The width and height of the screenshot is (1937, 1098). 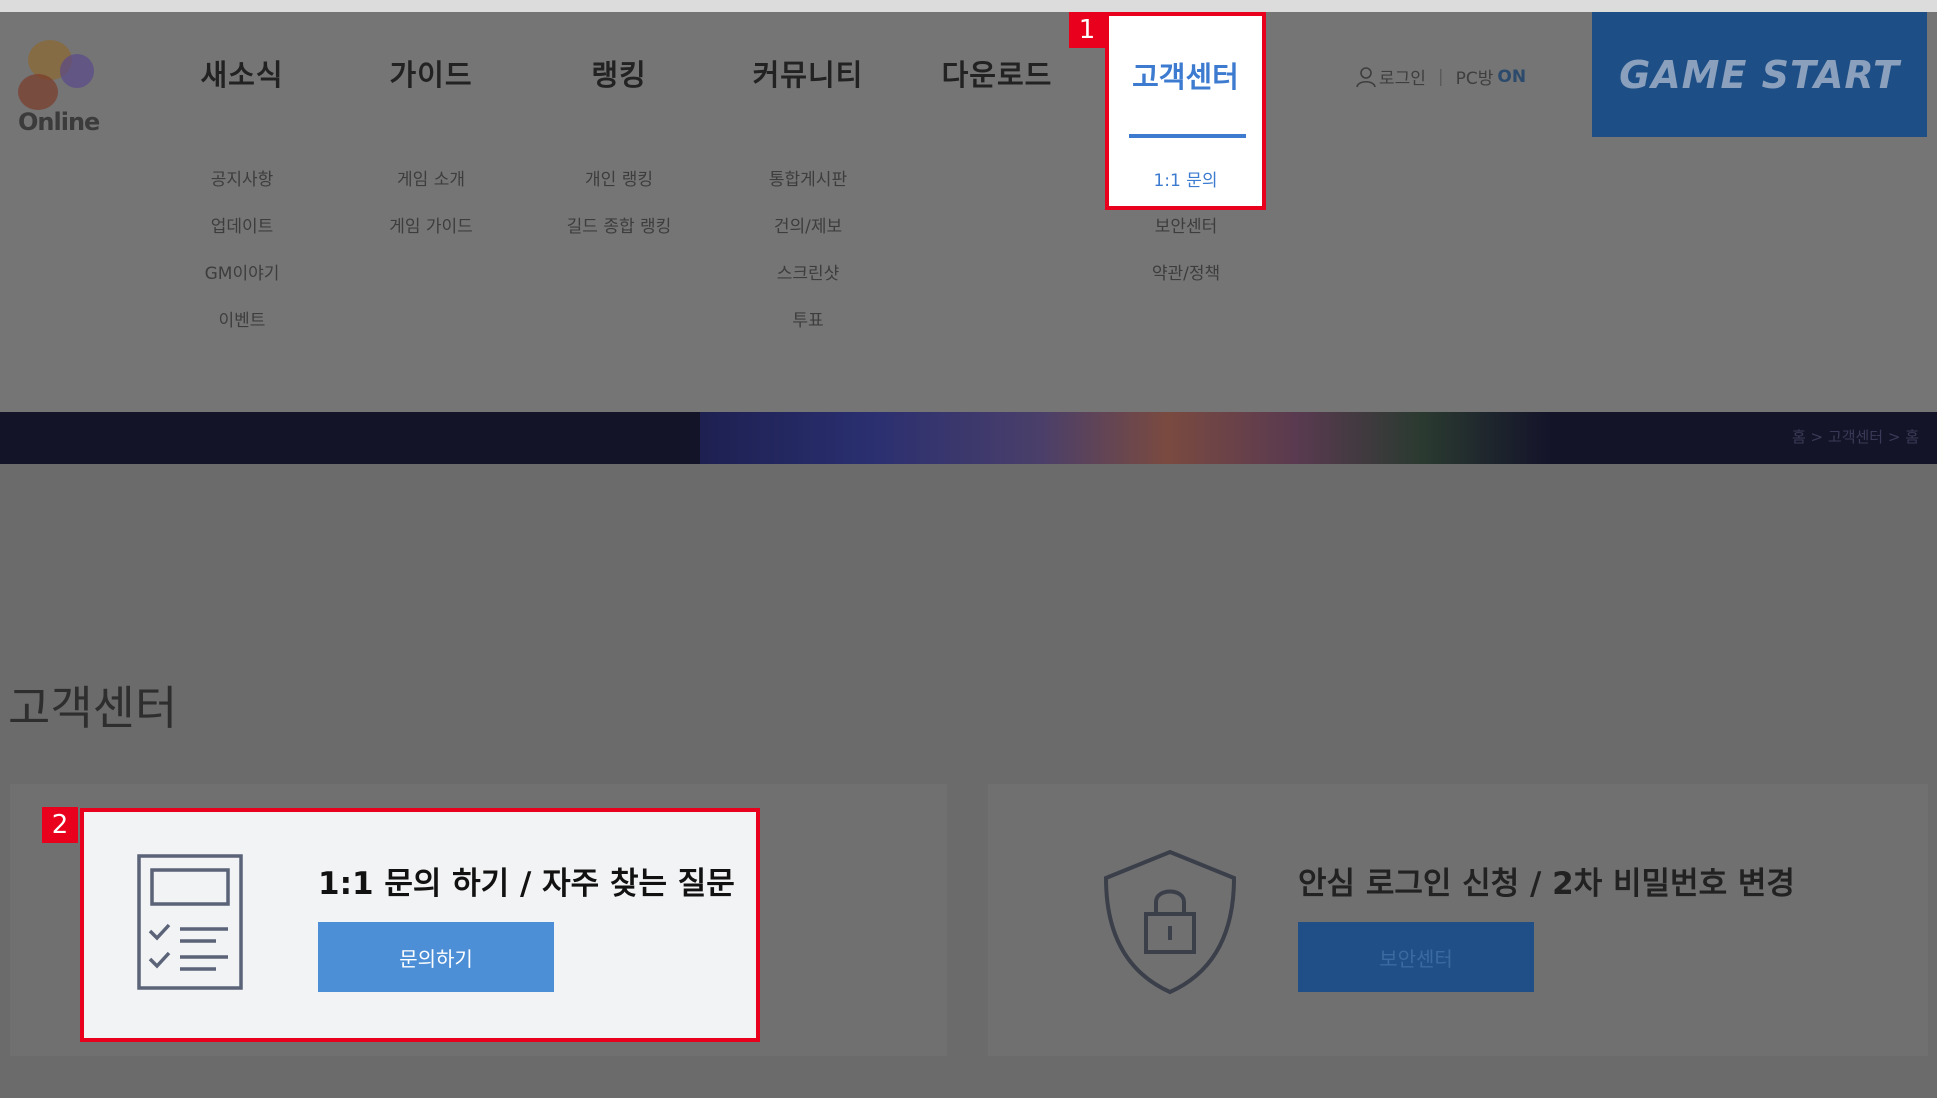 What do you see at coordinates (1416, 957) in the screenshot?
I see `security-center-button: 보안센터` at bounding box center [1416, 957].